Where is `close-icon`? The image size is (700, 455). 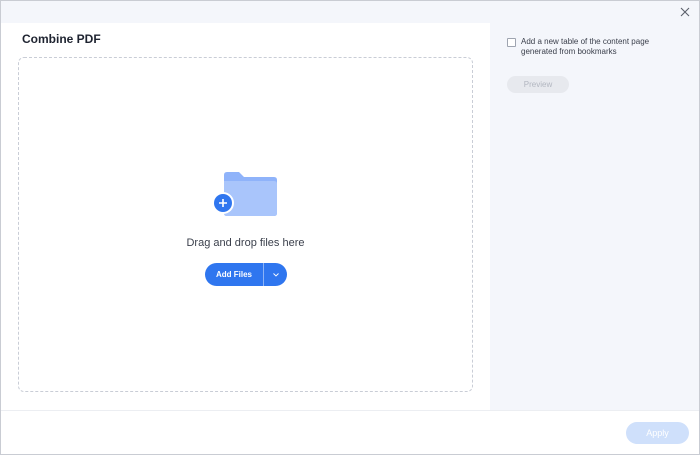
close-icon is located at coordinates (685, 12).